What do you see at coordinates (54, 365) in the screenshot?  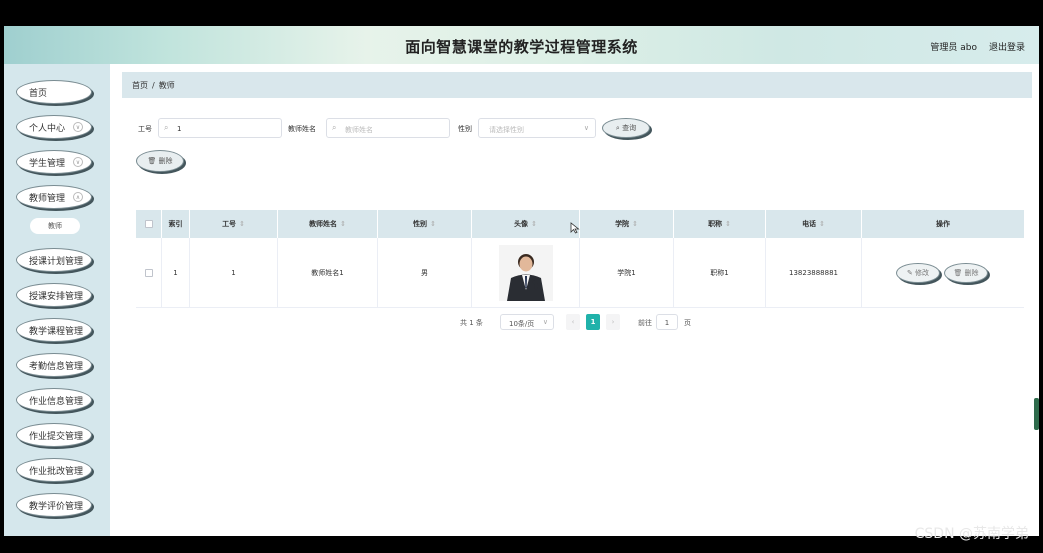 I see `sidebar-item-attendance: 考勤信息管理` at bounding box center [54, 365].